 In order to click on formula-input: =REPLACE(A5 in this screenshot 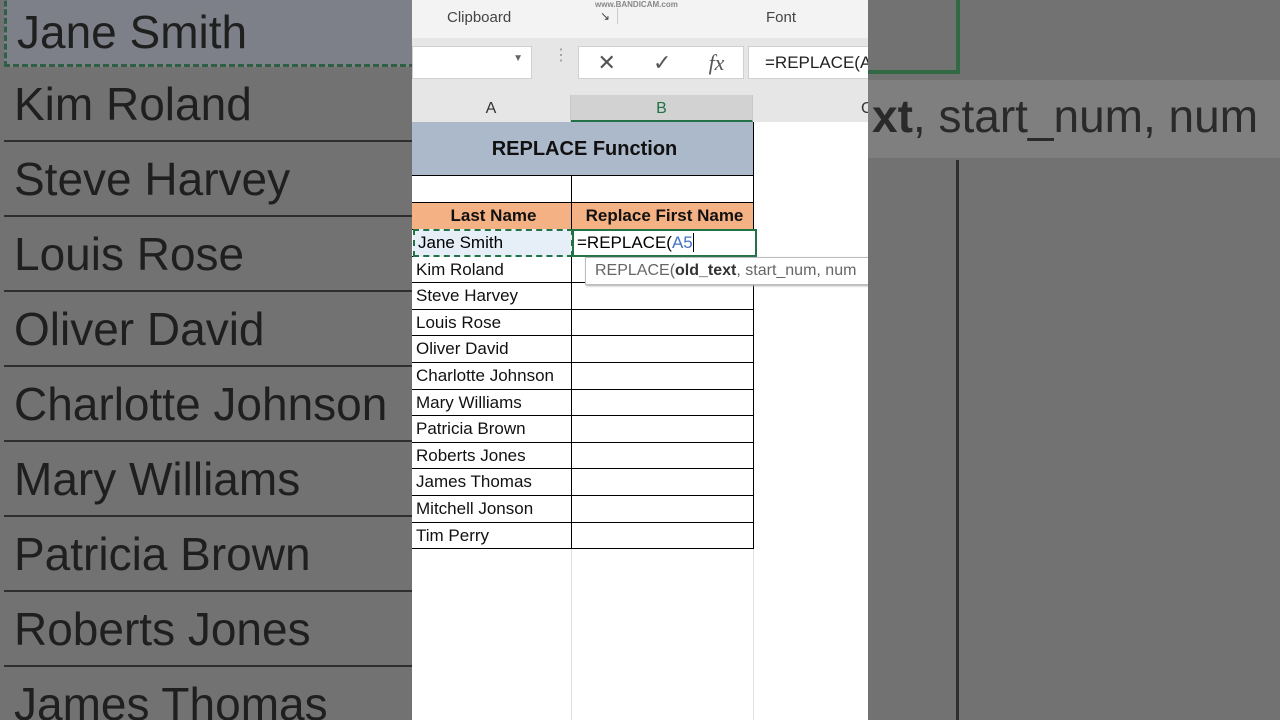, I will do `click(808, 62)`.